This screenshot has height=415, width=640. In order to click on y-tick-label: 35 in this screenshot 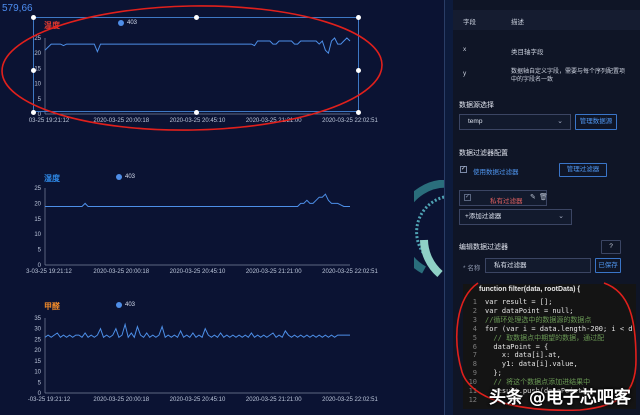, I will do `click(37, 319)`.